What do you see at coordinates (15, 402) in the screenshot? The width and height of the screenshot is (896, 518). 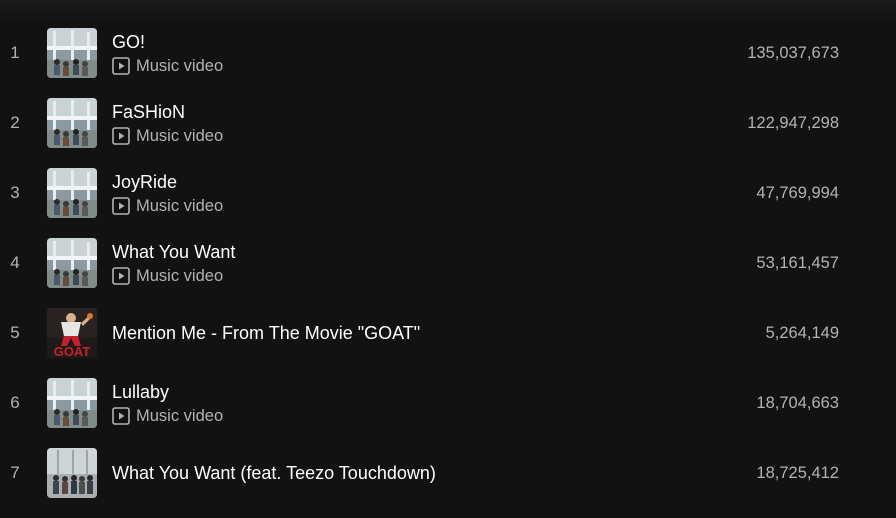 I see `track-number: 6` at bounding box center [15, 402].